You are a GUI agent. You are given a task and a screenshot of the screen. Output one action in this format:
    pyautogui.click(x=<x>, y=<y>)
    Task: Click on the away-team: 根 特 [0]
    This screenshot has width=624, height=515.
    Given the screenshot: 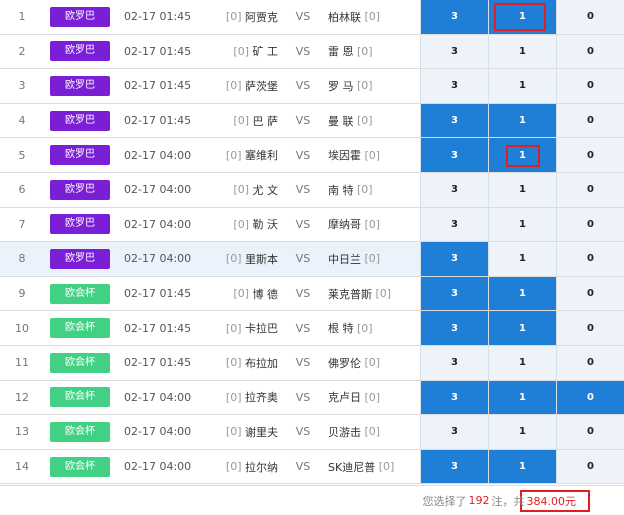 What is the action you would take?
    pyautogui.click(x=374, y=328)
    